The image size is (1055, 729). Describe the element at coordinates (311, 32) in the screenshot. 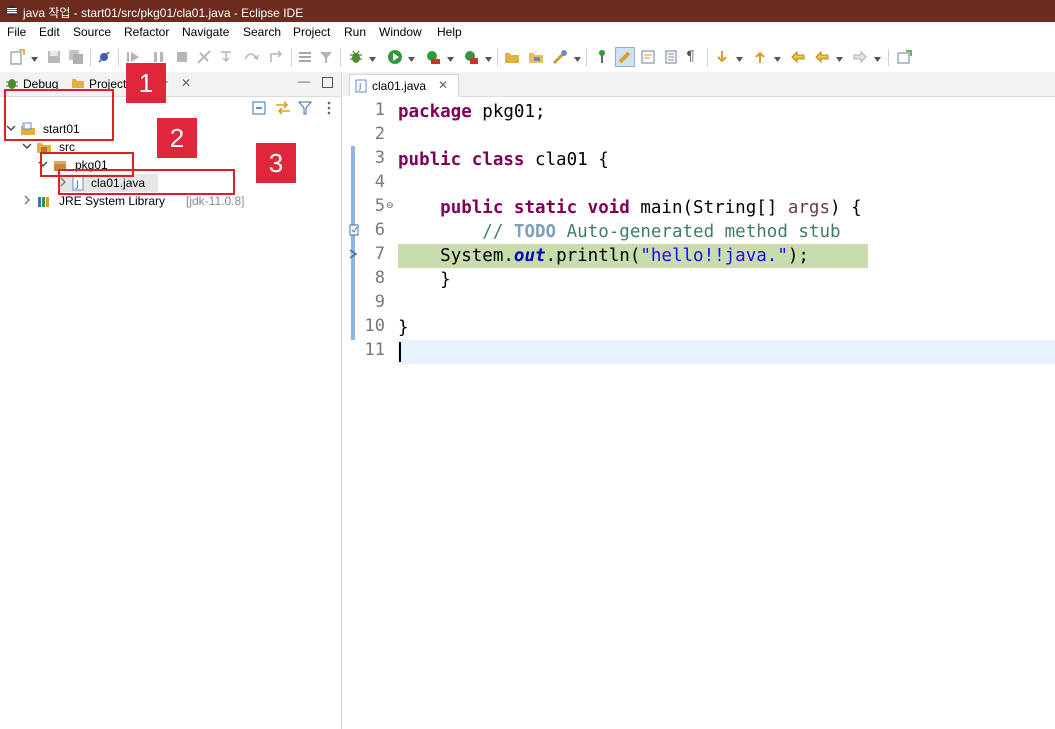

I see `menu-project: Project` at that location.